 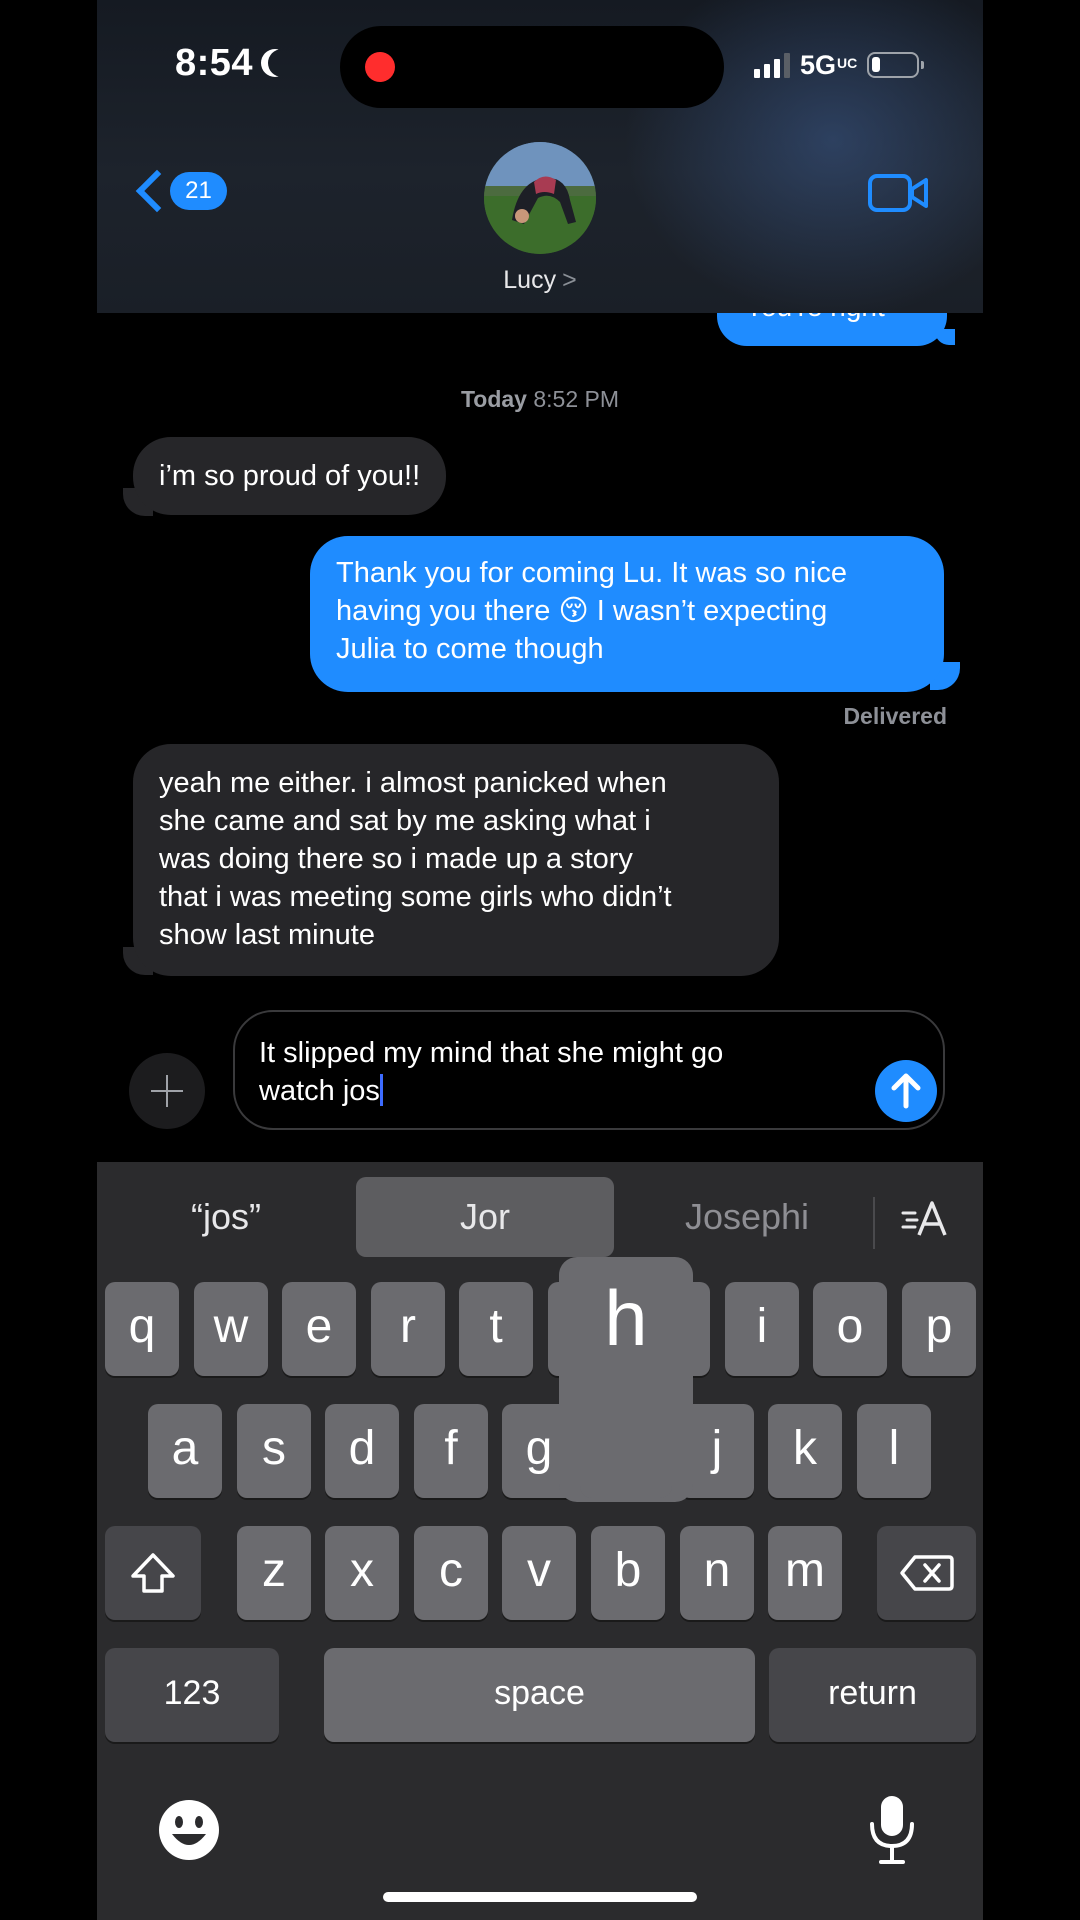 I want to click on delete-key, so click(x=926, y=1573).